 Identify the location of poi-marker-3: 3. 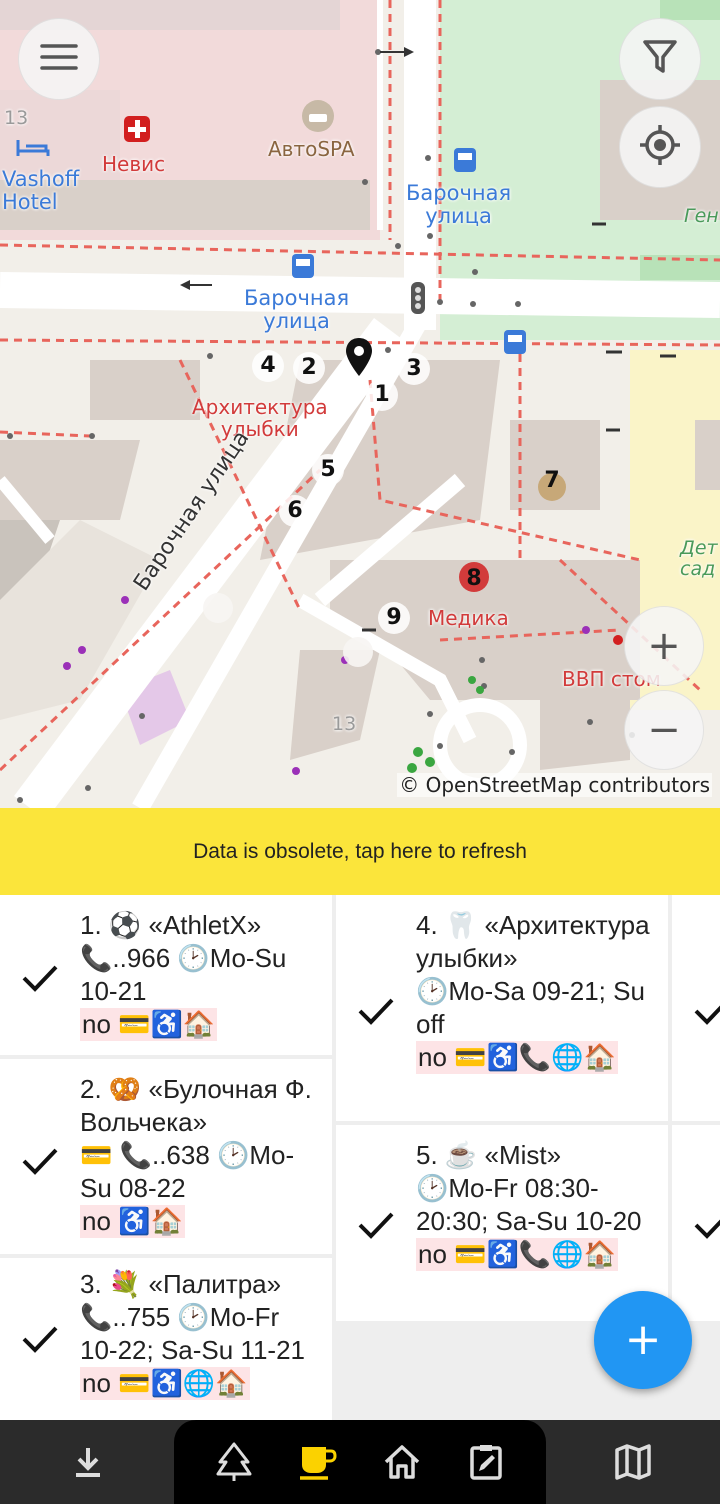
(414, 369).